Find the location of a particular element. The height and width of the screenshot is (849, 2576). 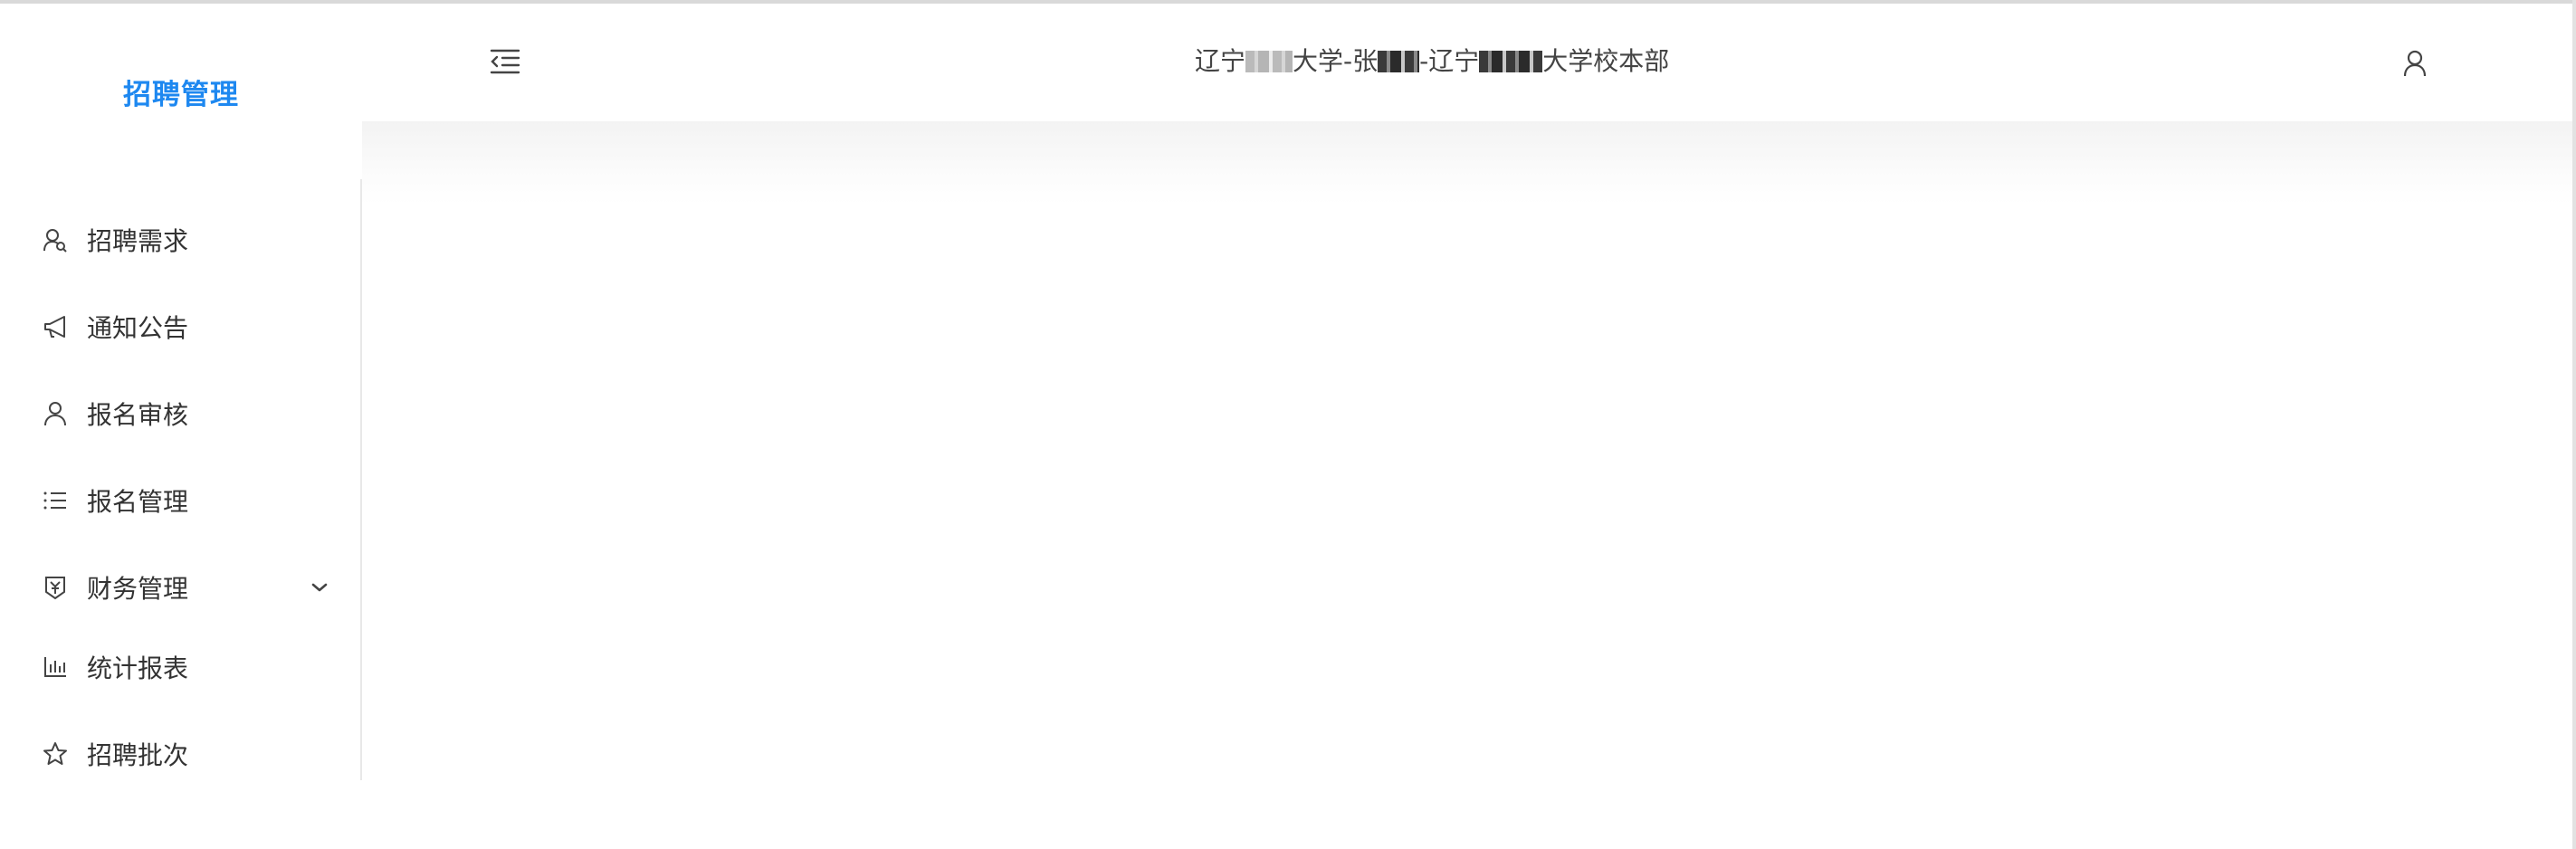

bar-chart-icon is located at coordinates (55, 667).